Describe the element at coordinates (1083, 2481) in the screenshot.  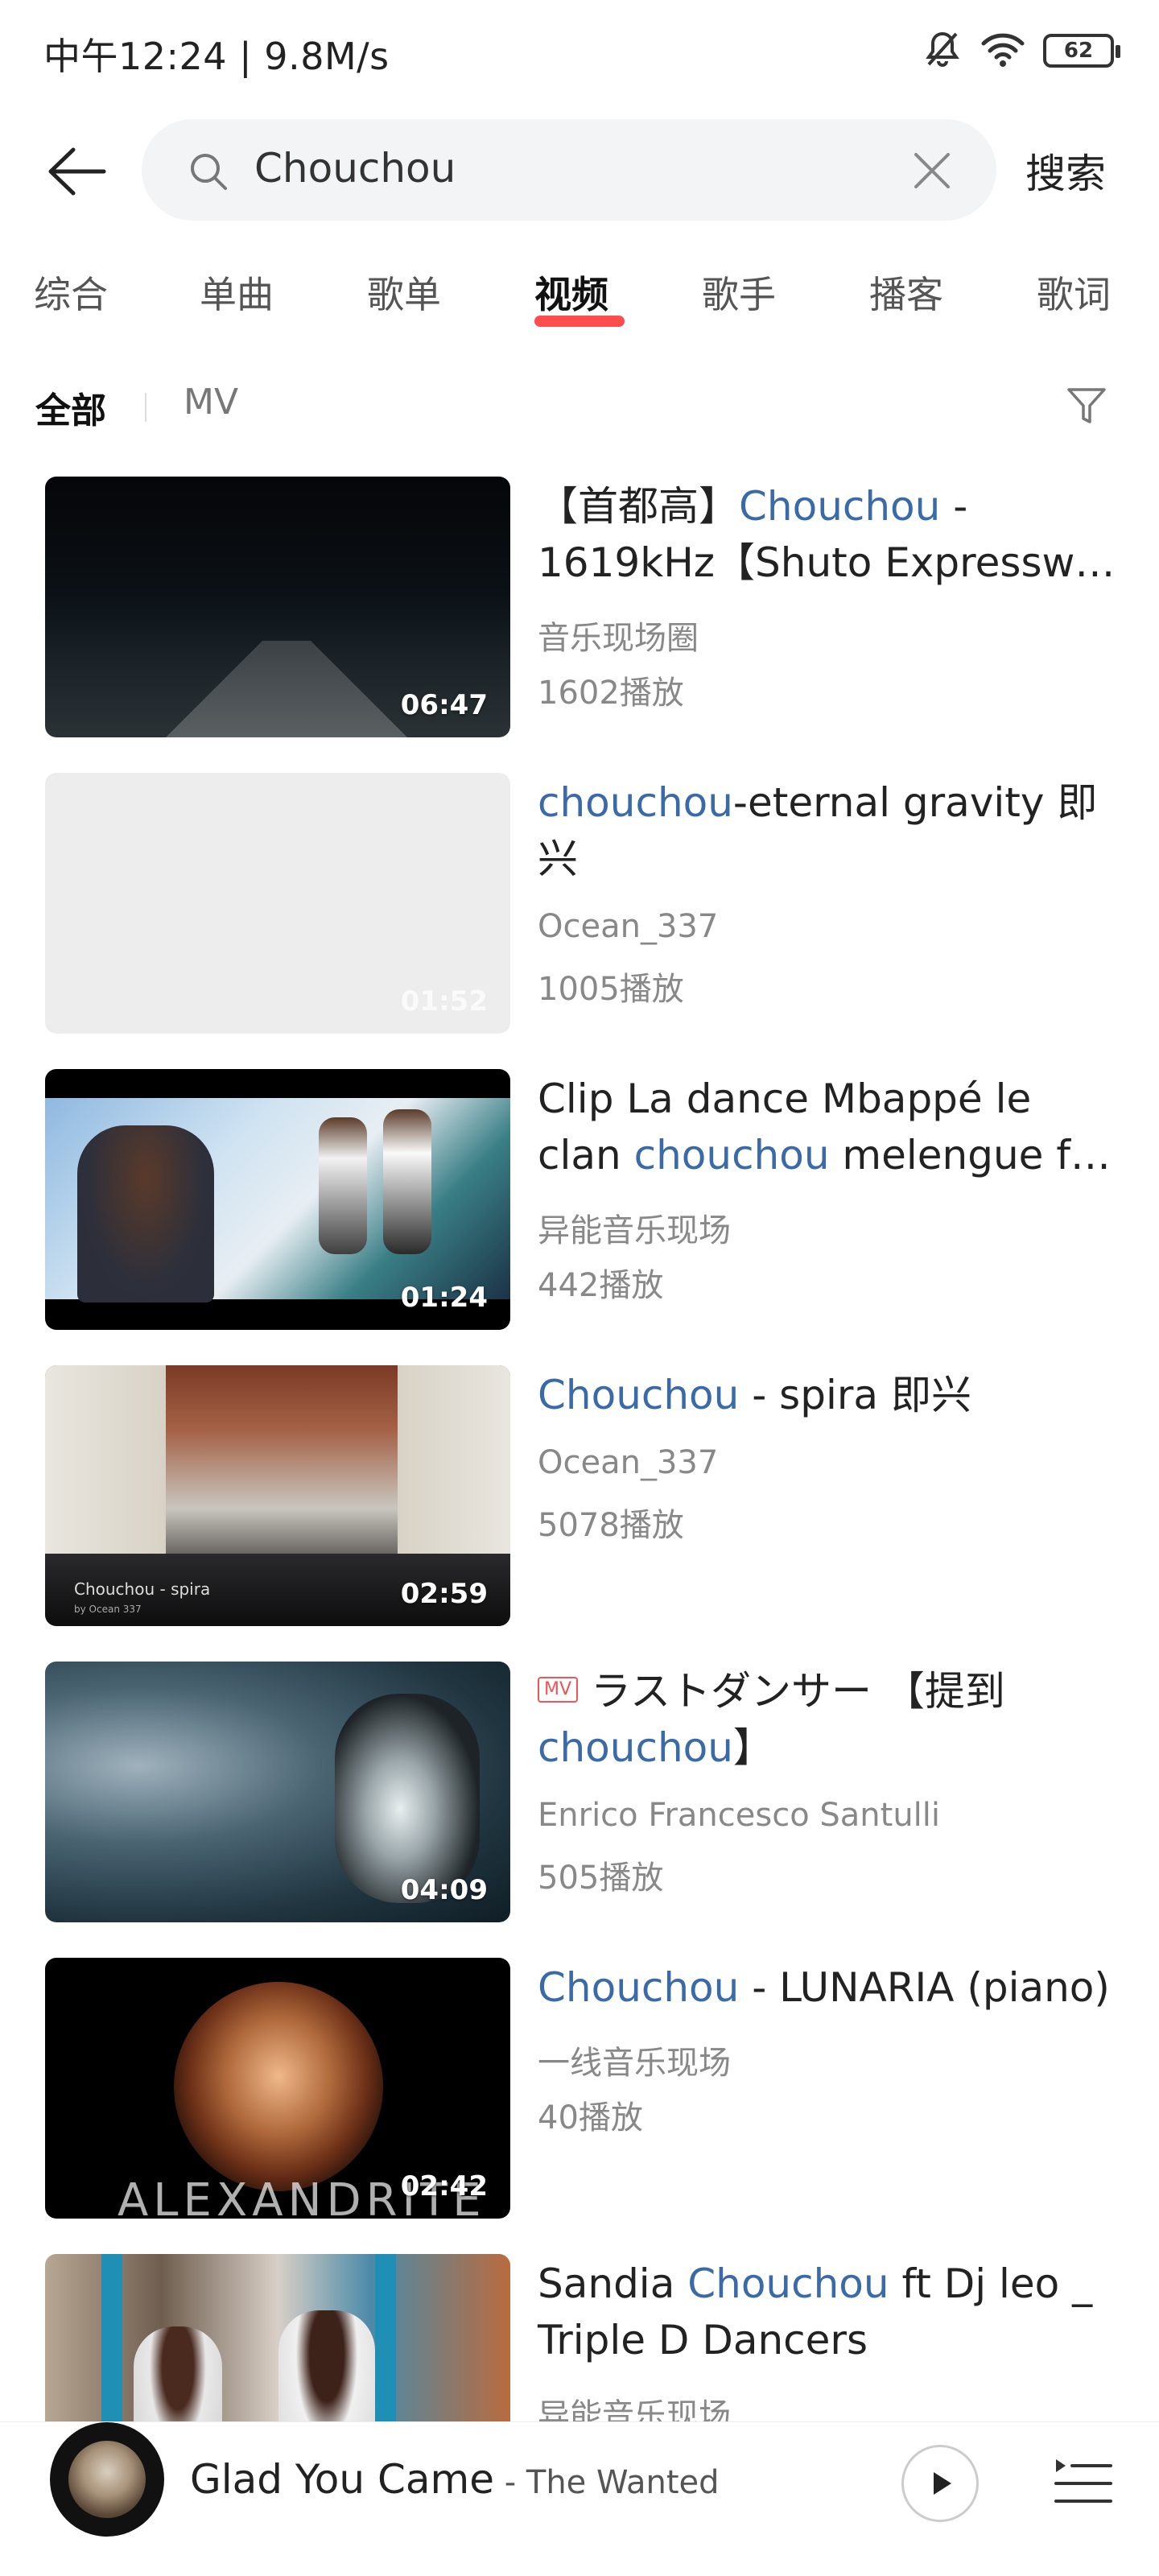
I see `playlist-icon` at that location.